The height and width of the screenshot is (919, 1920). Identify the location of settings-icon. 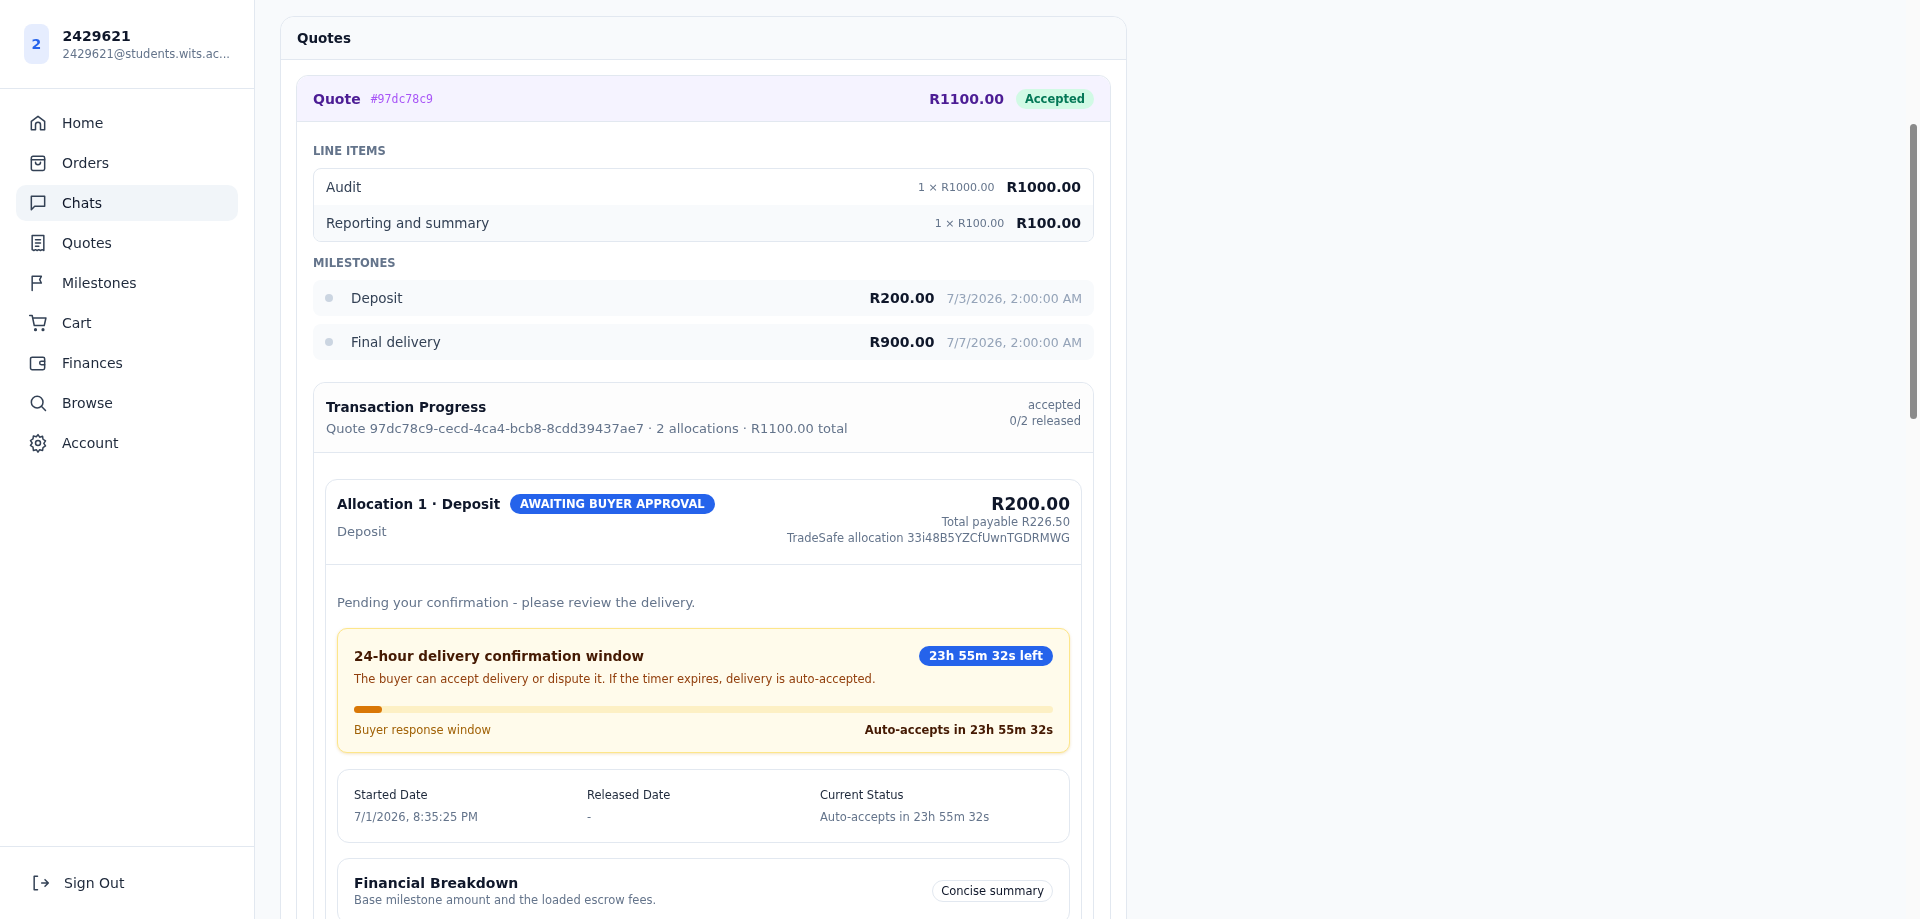
(38, 443).